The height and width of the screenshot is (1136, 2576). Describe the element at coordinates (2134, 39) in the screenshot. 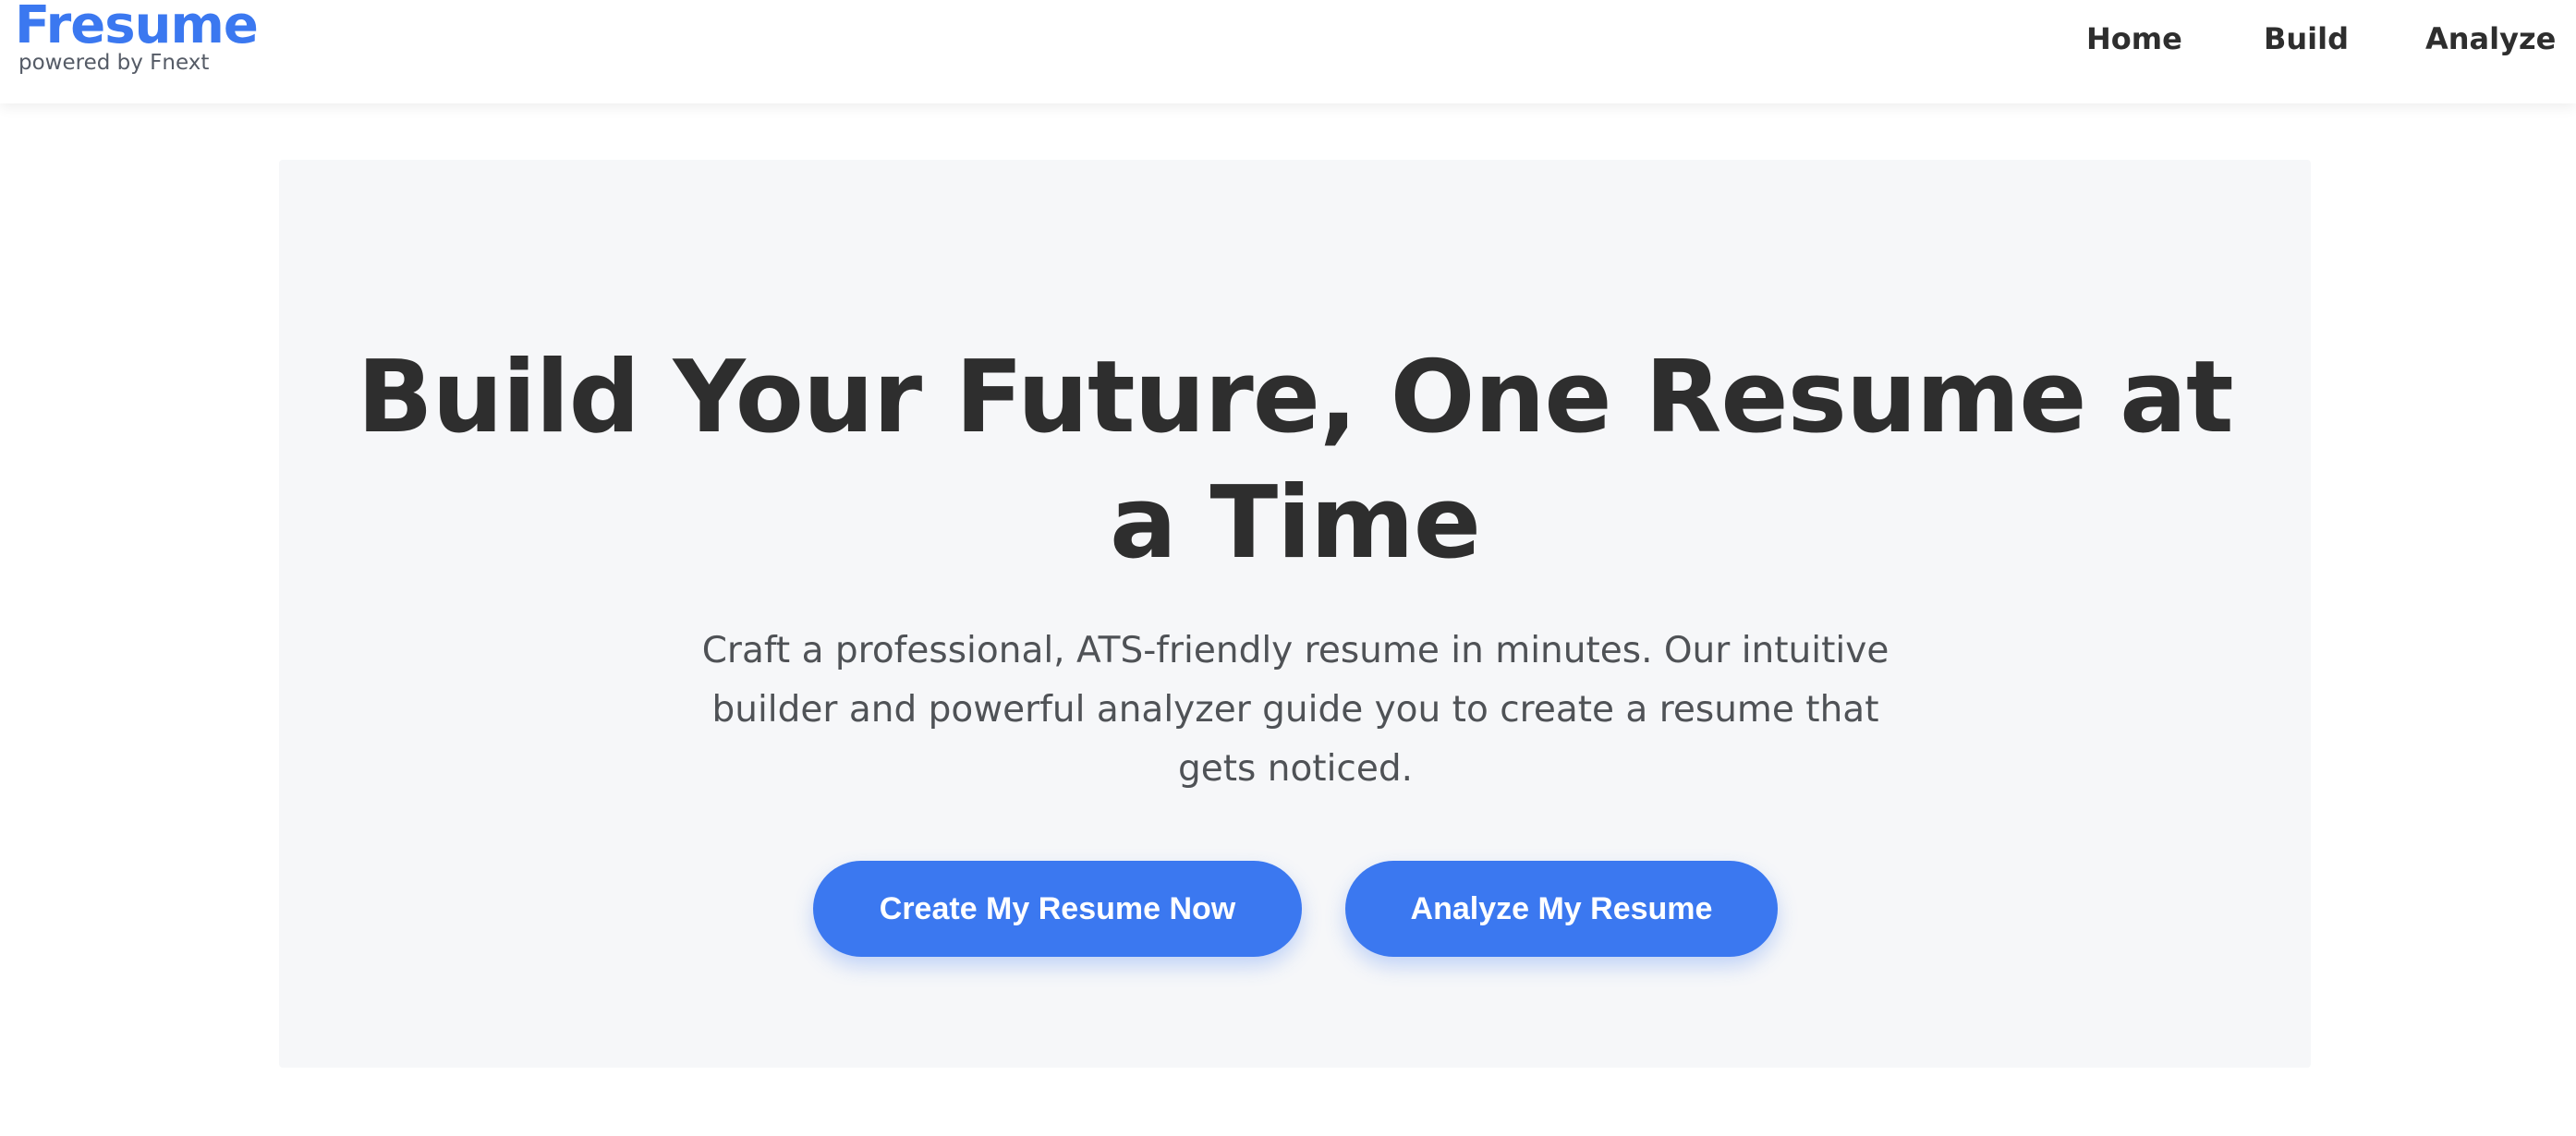

I see `nav-link-home: Home` at that location.